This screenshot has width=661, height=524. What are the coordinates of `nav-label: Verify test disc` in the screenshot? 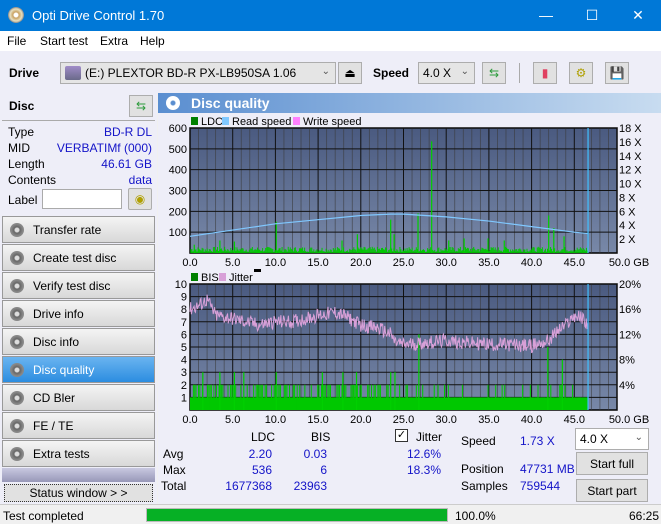 It's located at (72, 286).